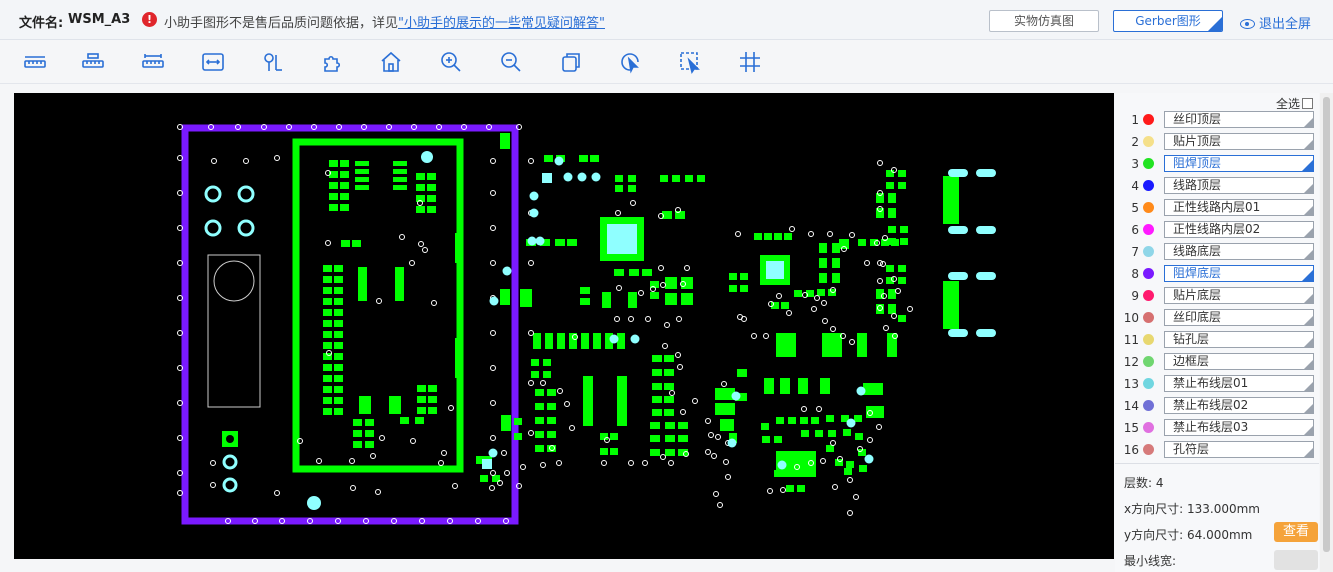 This screenshot has height=572, width=1333. Describe the element at coordinates (1307, 103) in the screenshot. I see `checkbox-icon` at that location.